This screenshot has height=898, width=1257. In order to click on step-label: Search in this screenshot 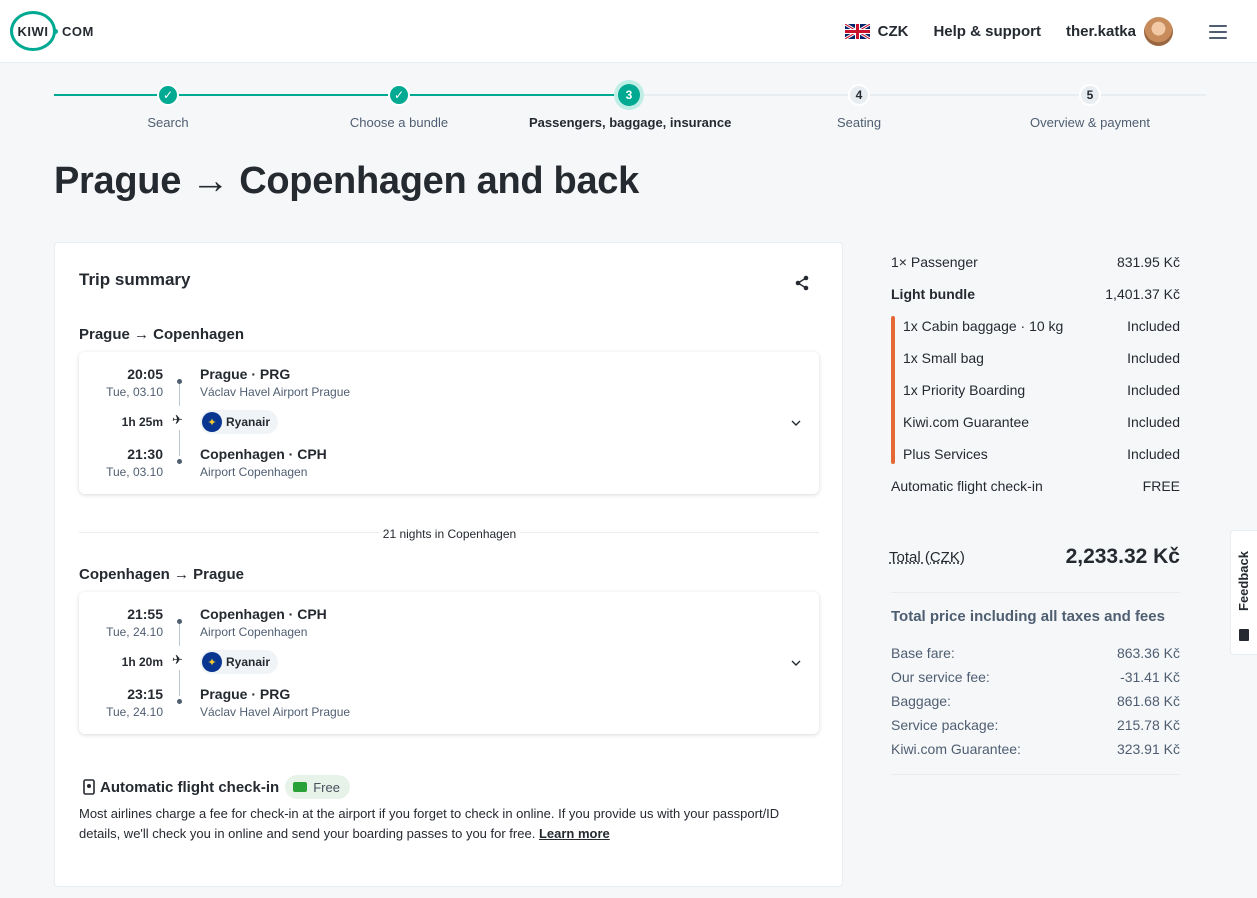, I will do `click(168, 122)`.